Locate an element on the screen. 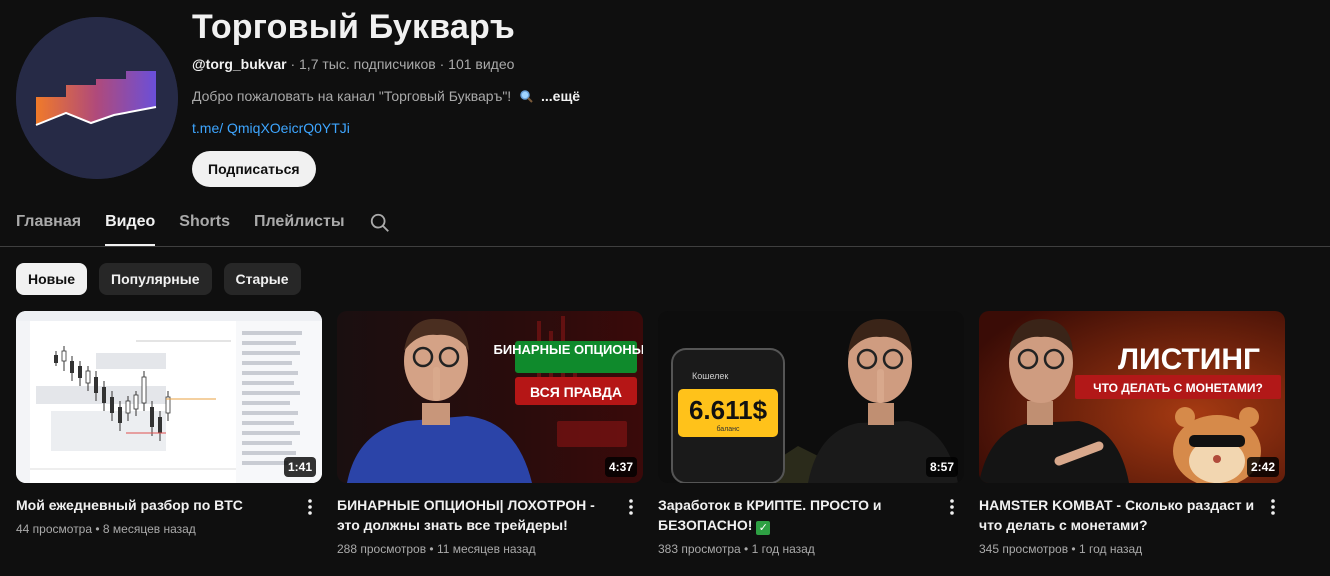  video-duration: 1:41 is located at coordinates (299, 467).